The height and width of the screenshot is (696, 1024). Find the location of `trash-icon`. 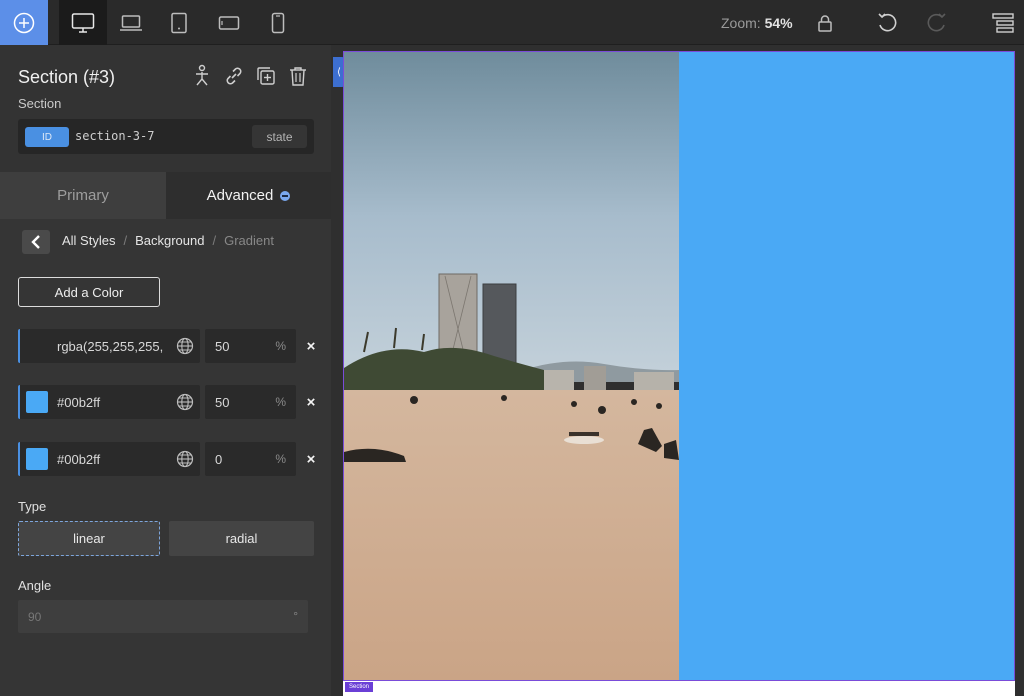

trash-icon is located at coordinates (298, 76).